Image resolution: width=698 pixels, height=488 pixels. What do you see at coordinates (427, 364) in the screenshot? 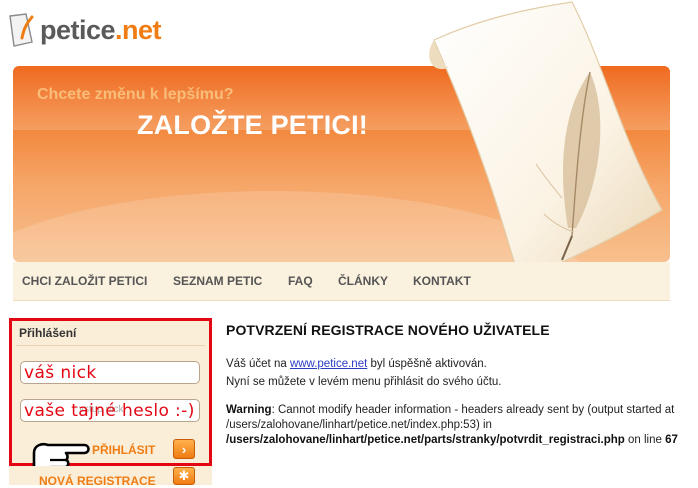
I see `activation-text-post: byl úspěšně aktivován.` at bounding box center [427, 364].